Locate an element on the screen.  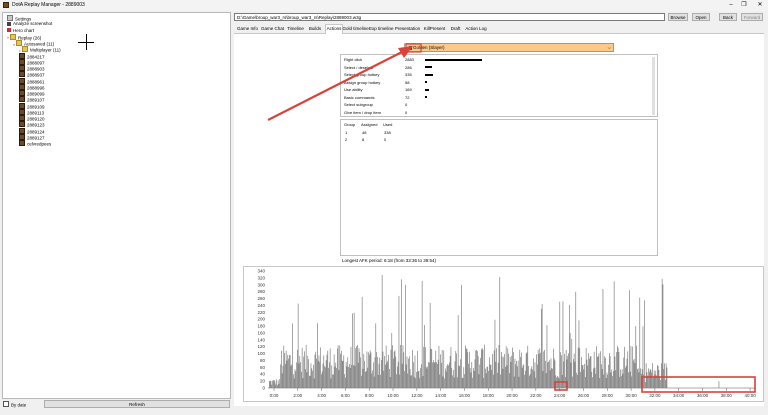
tree-item: 2889120 is located at coordinates (32, 118).